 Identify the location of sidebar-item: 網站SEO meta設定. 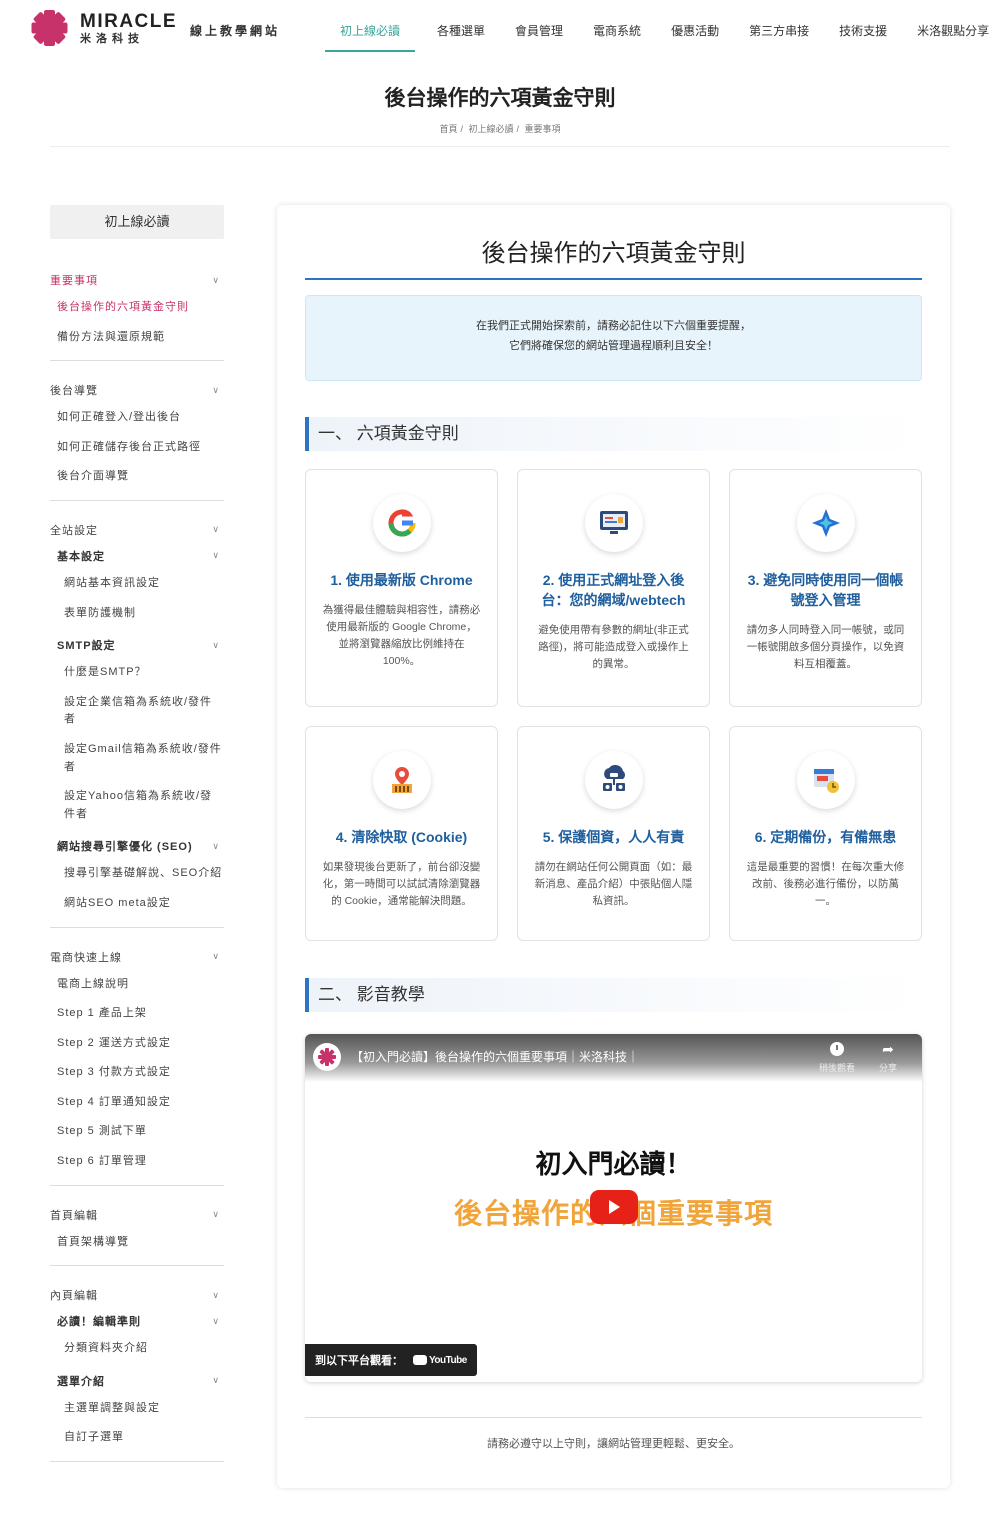
(137, 904).